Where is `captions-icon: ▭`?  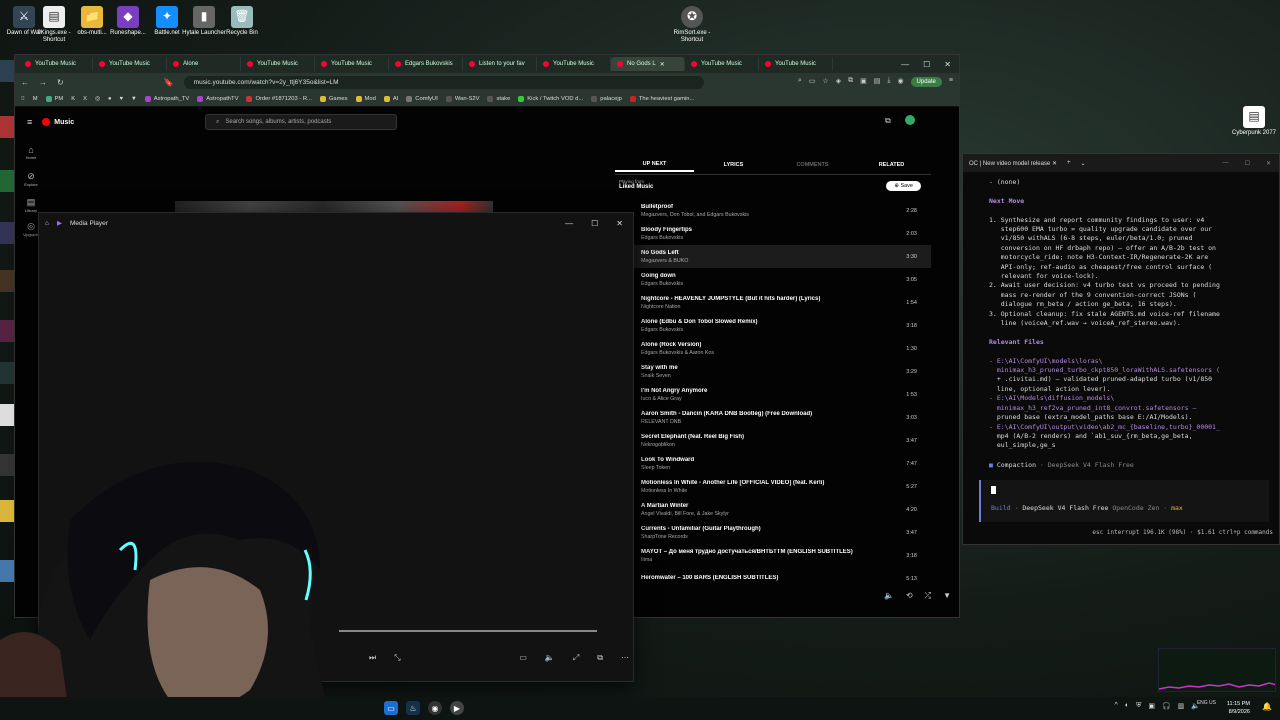 captions-icon: ▭ is located at coordinates (523, 658).